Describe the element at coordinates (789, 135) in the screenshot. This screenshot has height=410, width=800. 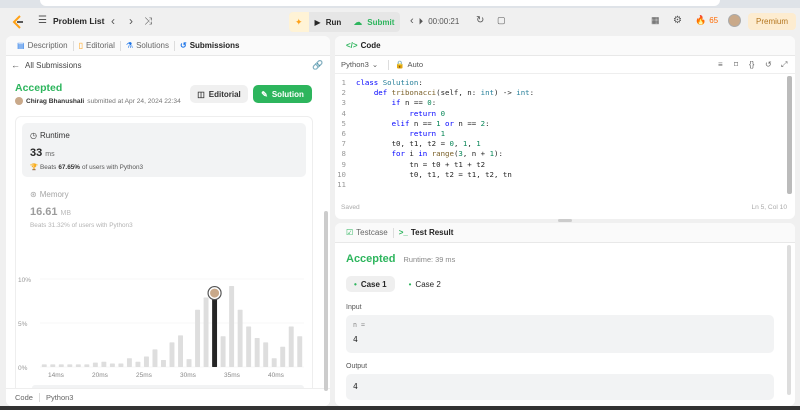
I see `code-scrollbar` at that location.